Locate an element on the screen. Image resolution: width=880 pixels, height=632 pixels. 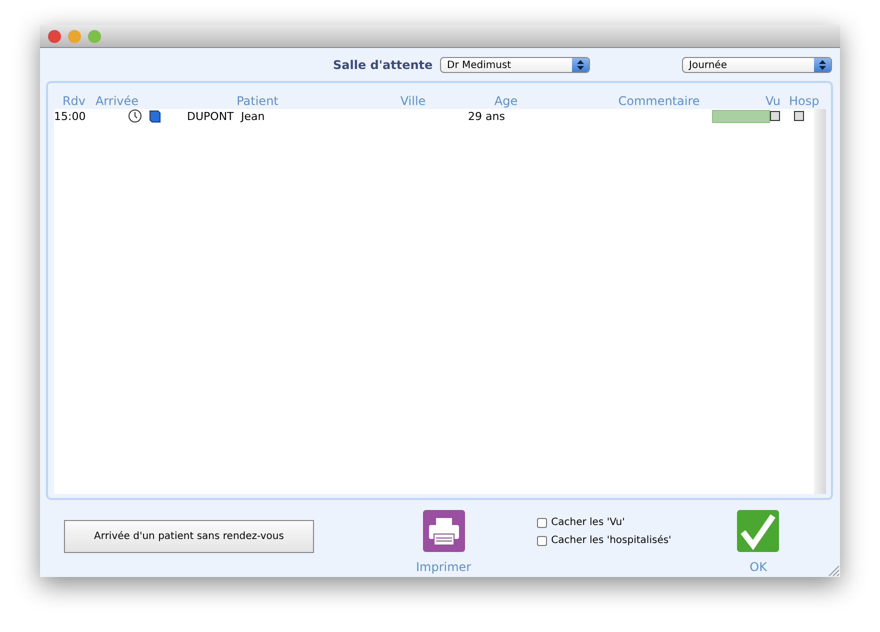
print-button: Imprimer is located at coordinates (444, 542).